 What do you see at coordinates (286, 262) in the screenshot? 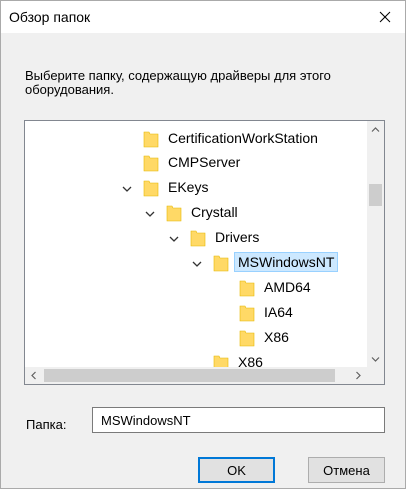
I see `tree-item-label: MSWindowsNT` at bounding box center [286, 262].